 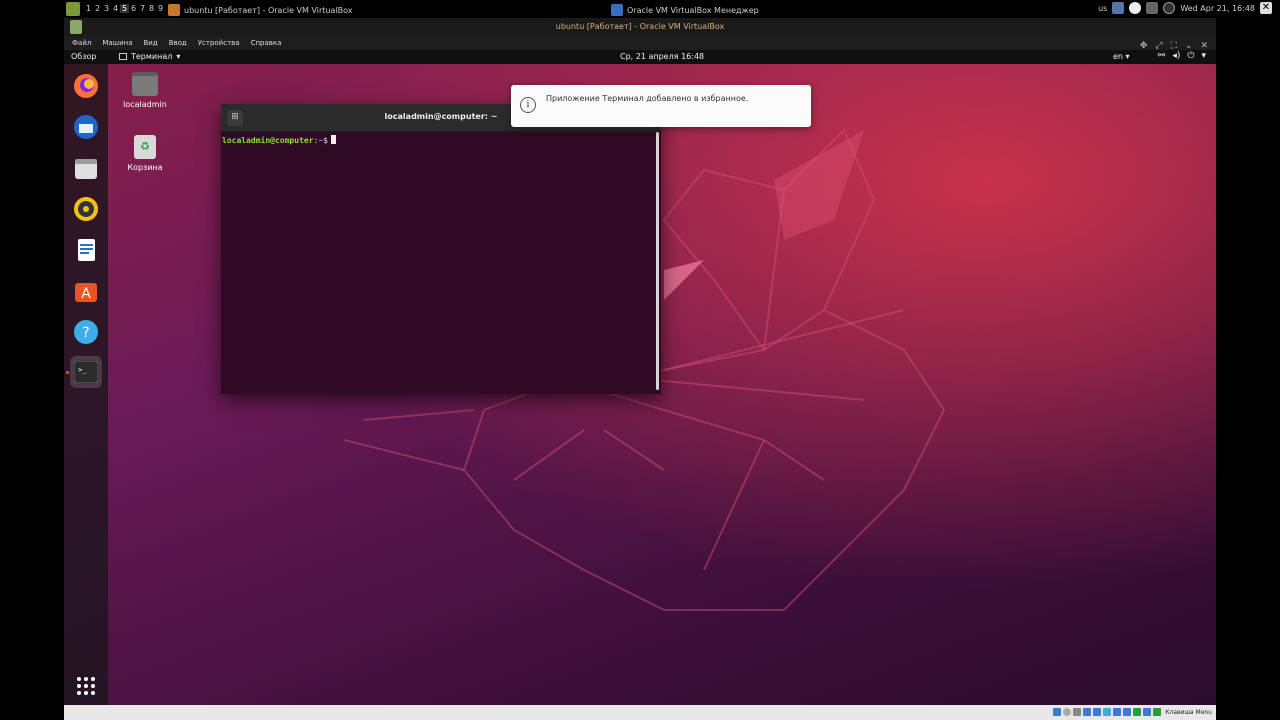 I want to click on network-icon: ⚯, so click(x=1161, y=56).